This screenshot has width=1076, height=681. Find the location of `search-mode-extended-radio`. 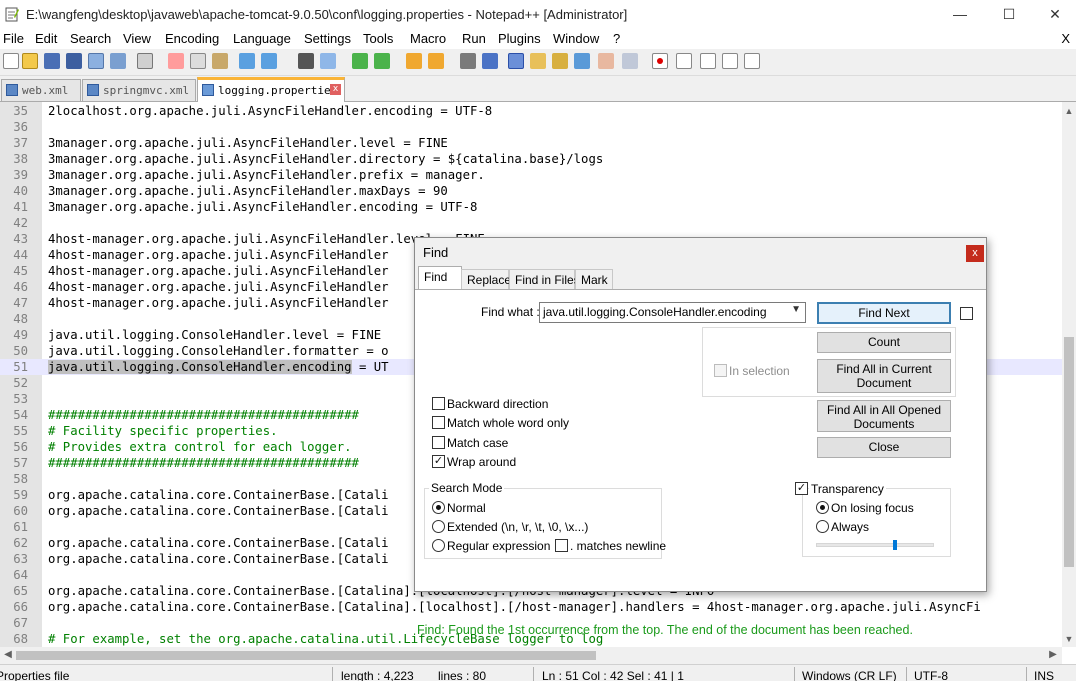

search-mode-extended-radio is located at coordinates (438, 526).